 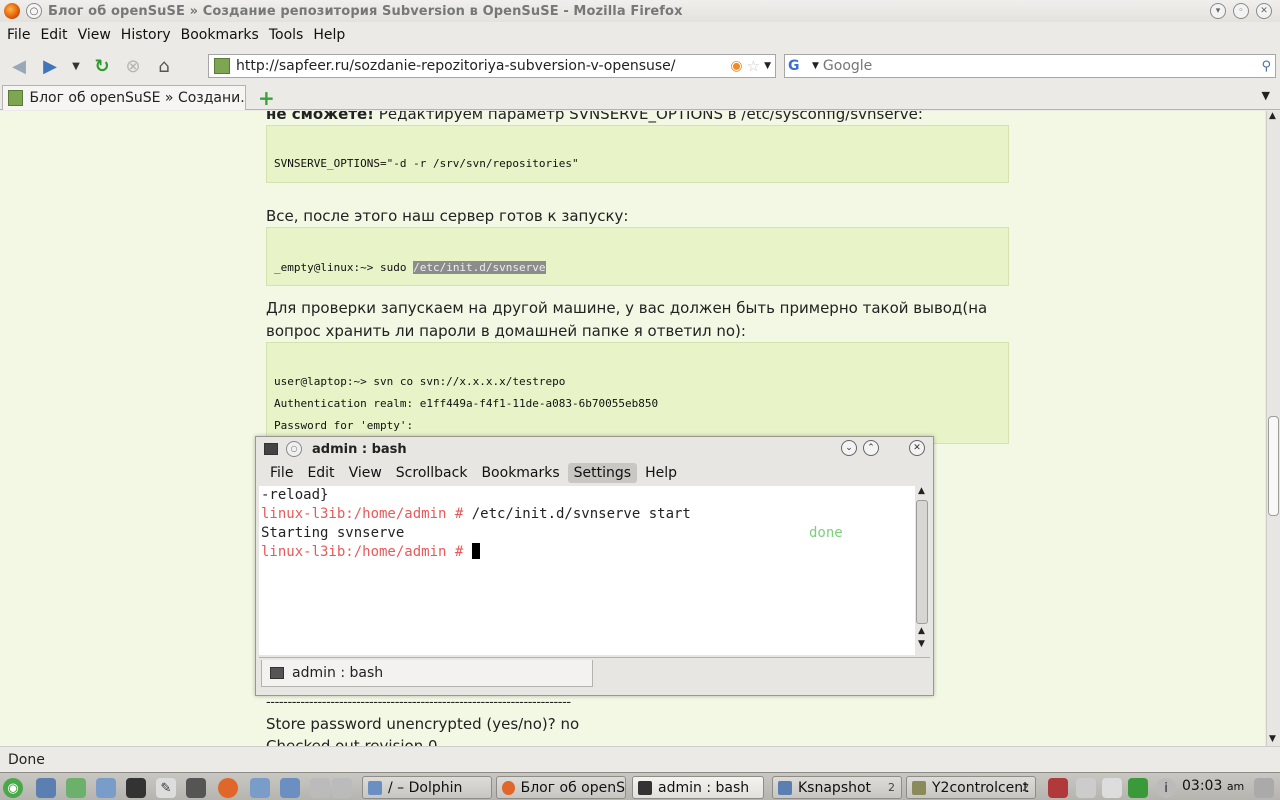 I want to click on google-engine-icon: G, so click(x=799, y=66).